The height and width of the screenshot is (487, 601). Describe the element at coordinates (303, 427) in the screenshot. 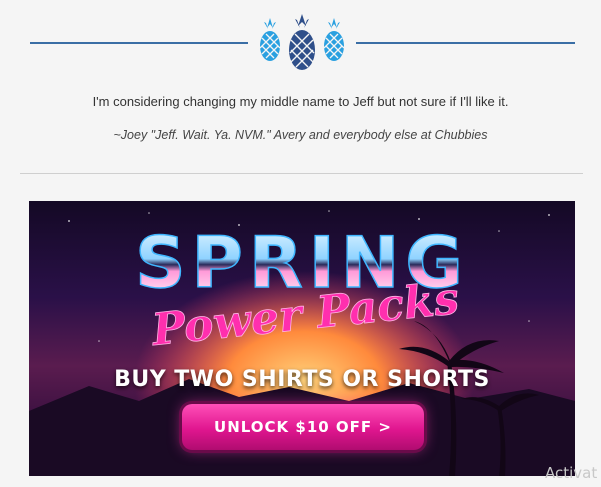

I see `unlock-offer-button: UNLOCK $10 OFF >` at that location.